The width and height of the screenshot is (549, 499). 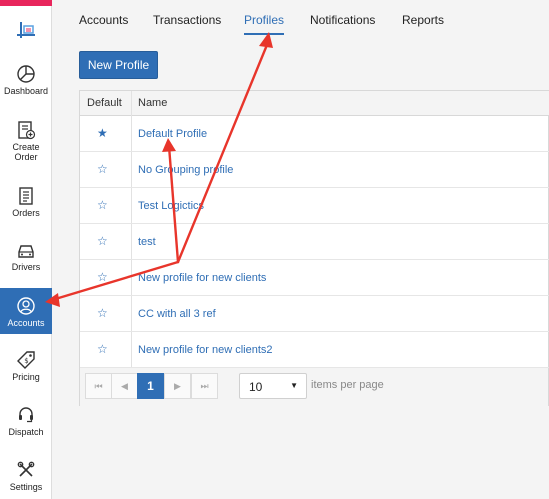 I want to click on table-row: ☆ CC with all 3 ref, so click(x=314, y=314).